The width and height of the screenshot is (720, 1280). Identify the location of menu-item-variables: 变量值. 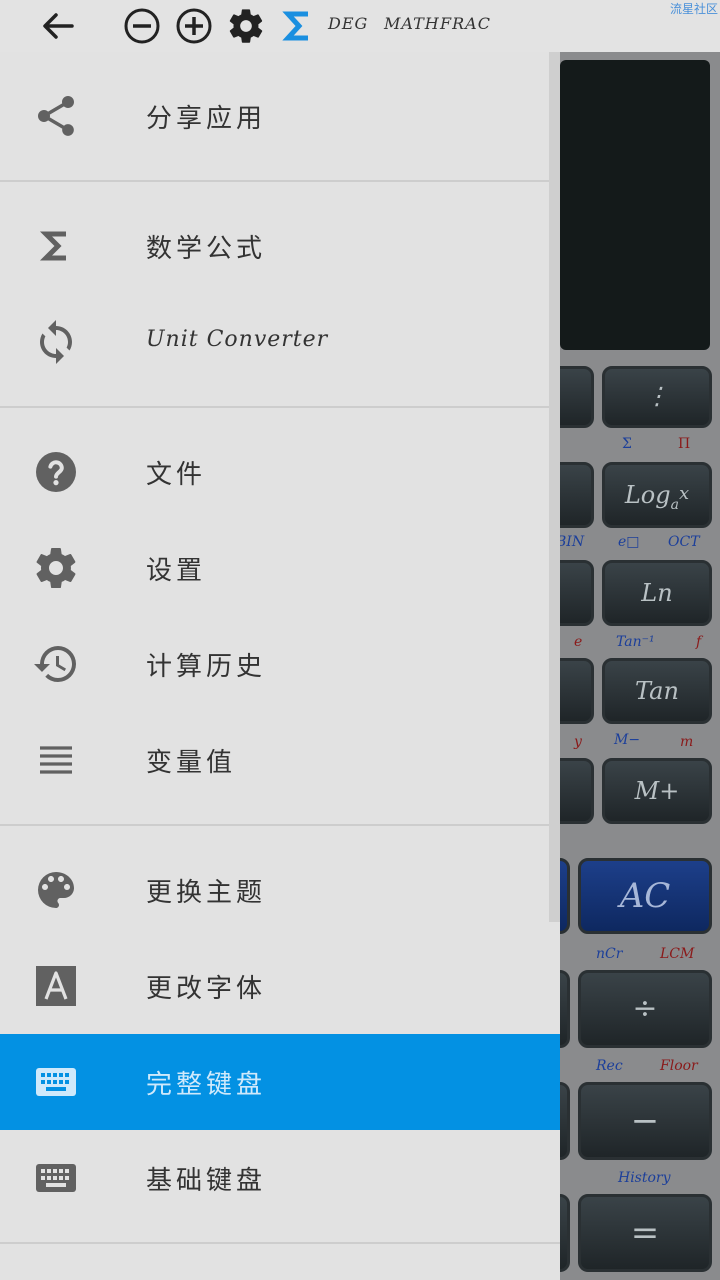
(280, 760).